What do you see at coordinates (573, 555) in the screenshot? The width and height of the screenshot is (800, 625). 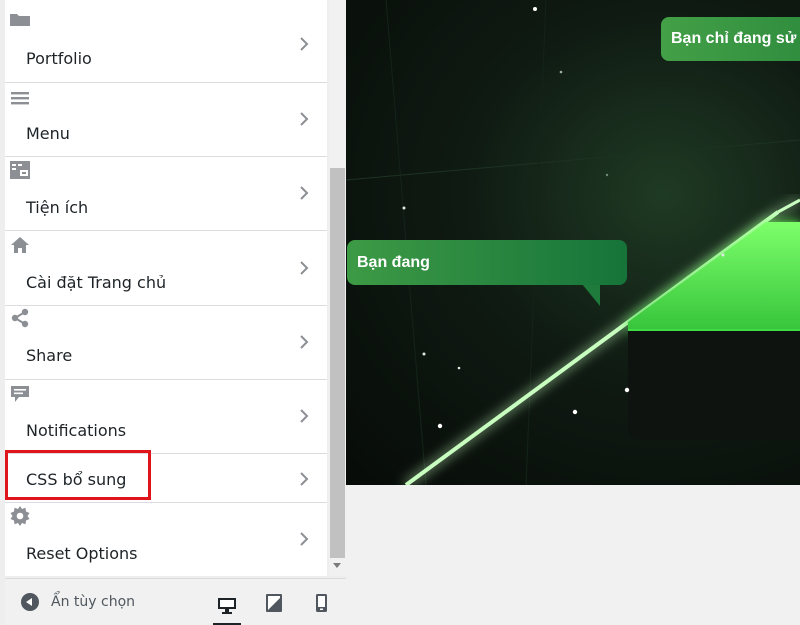 I see `preview-empty-area` at bounding box center [573, 555].